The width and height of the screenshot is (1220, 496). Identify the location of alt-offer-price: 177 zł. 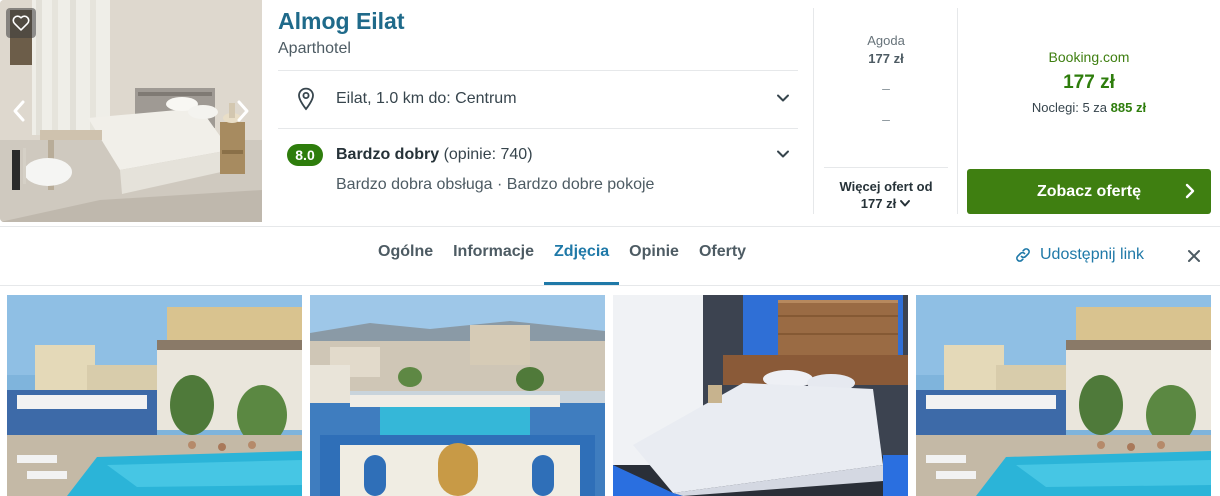
(886, 58).